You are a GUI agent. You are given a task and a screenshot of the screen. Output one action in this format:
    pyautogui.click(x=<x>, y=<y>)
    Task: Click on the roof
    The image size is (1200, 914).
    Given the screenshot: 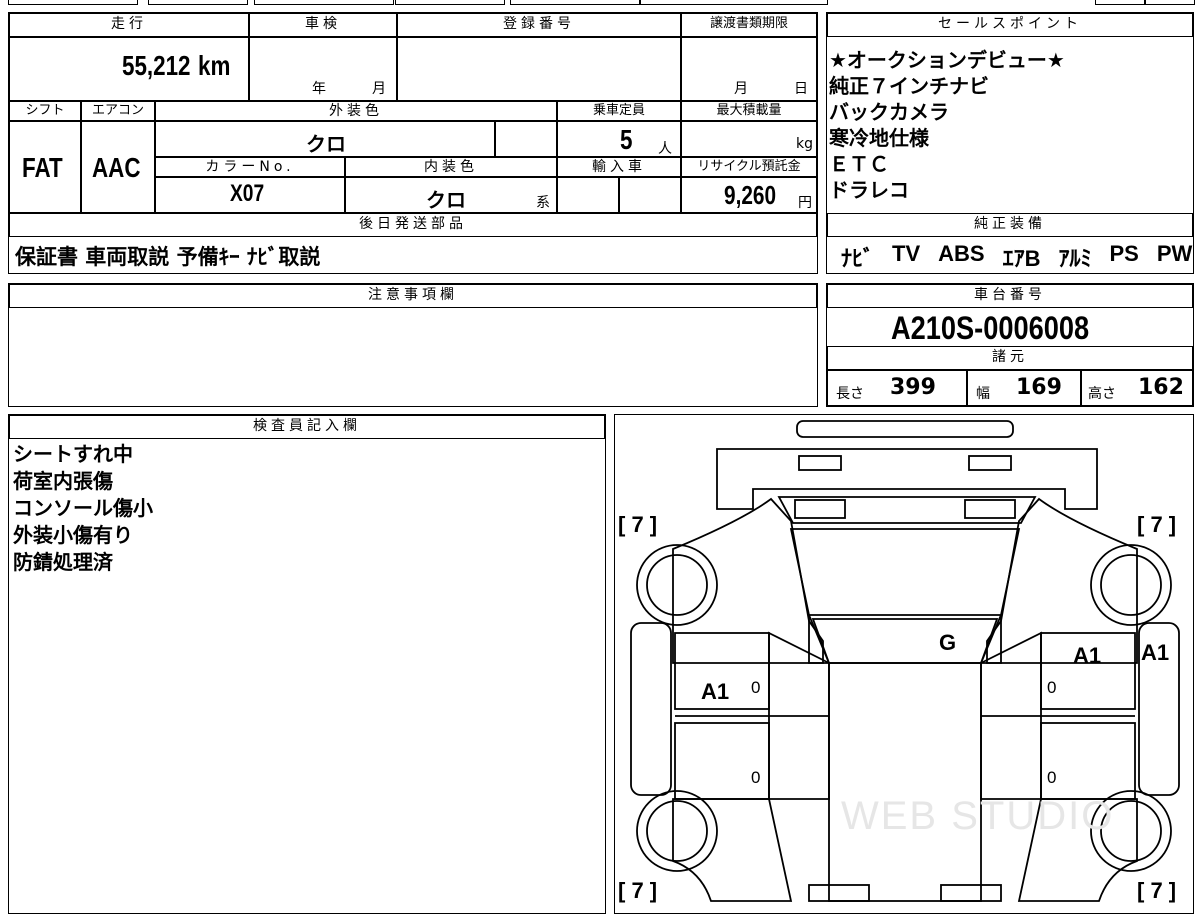 What is the action you would take?
    pyautogui.click(x=905, y=641)
    